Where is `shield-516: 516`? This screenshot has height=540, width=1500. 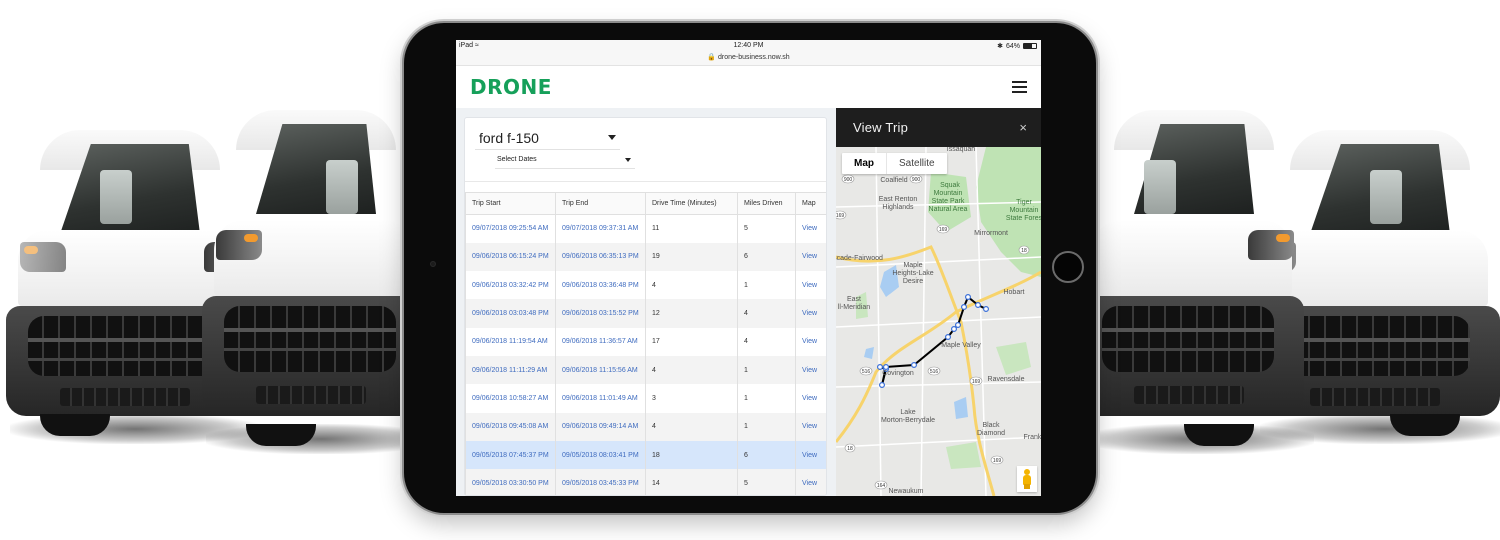 shield-516: 516 is located at coordinates (934, 371).